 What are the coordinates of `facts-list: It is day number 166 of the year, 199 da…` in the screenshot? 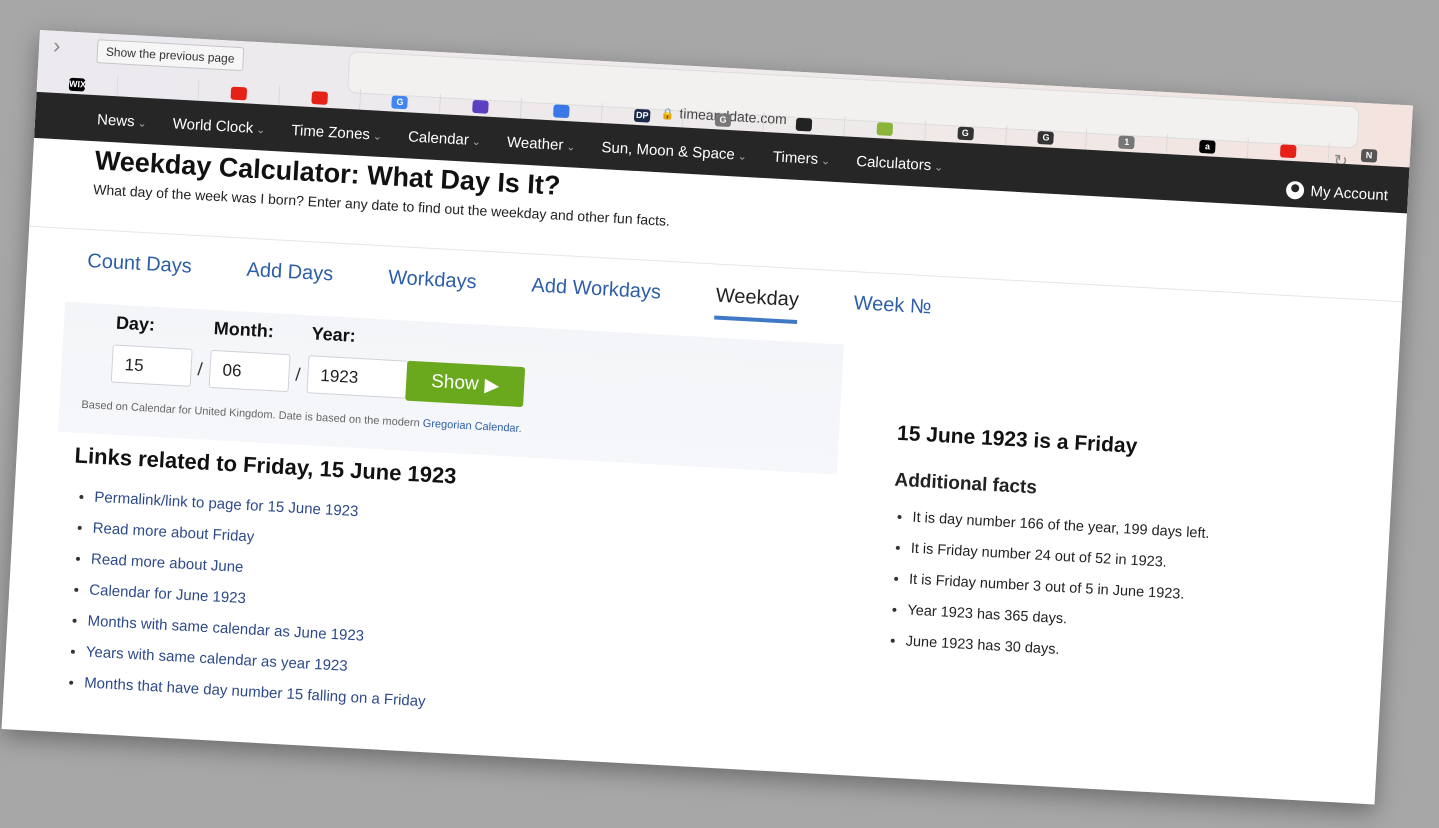 It's located at (1047, 588).